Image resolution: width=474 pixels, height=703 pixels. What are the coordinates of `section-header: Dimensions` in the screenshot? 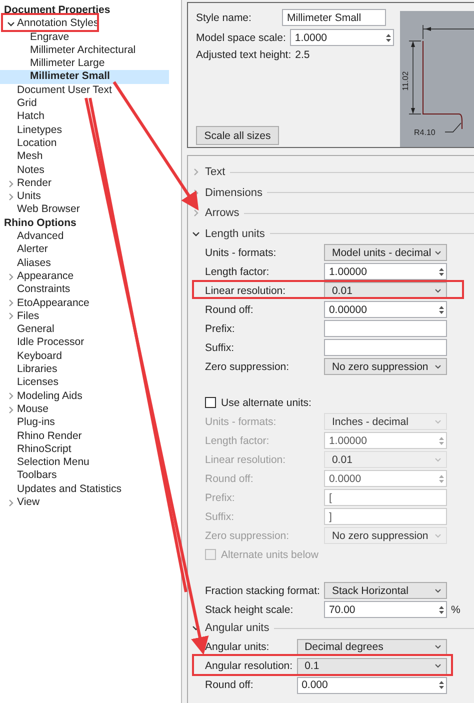 It's located at (233, 192).